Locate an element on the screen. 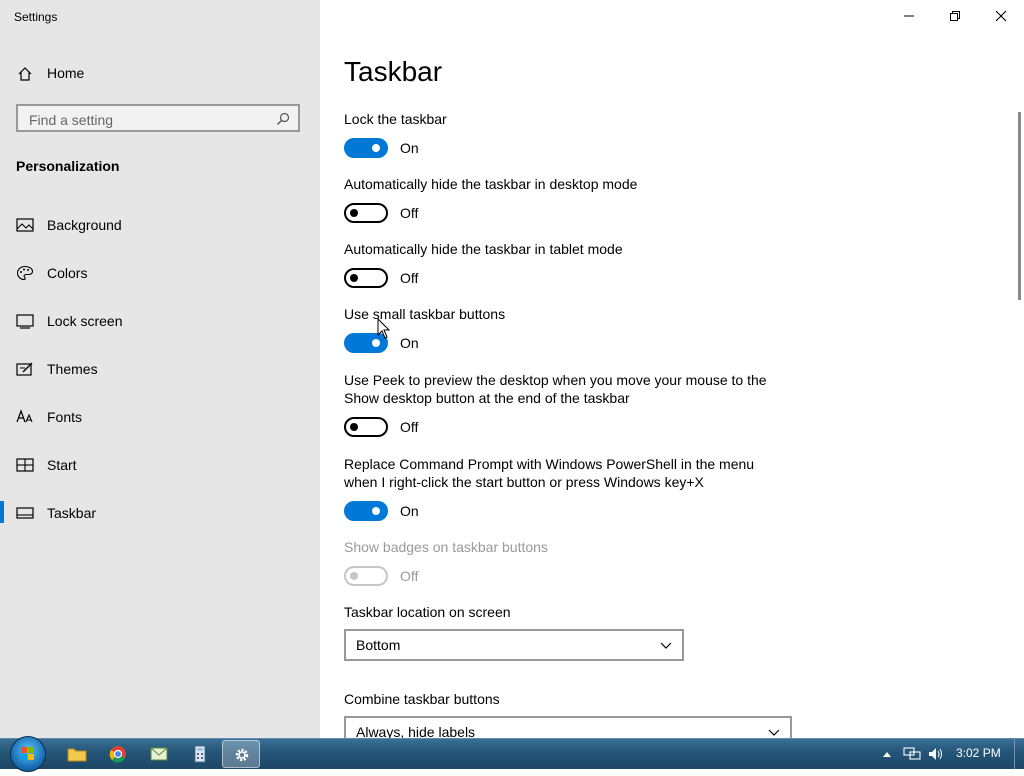 This screenshot has height=776, width=1024. sidebar-item-label: Lock screen is located at coordinates (85, 321).